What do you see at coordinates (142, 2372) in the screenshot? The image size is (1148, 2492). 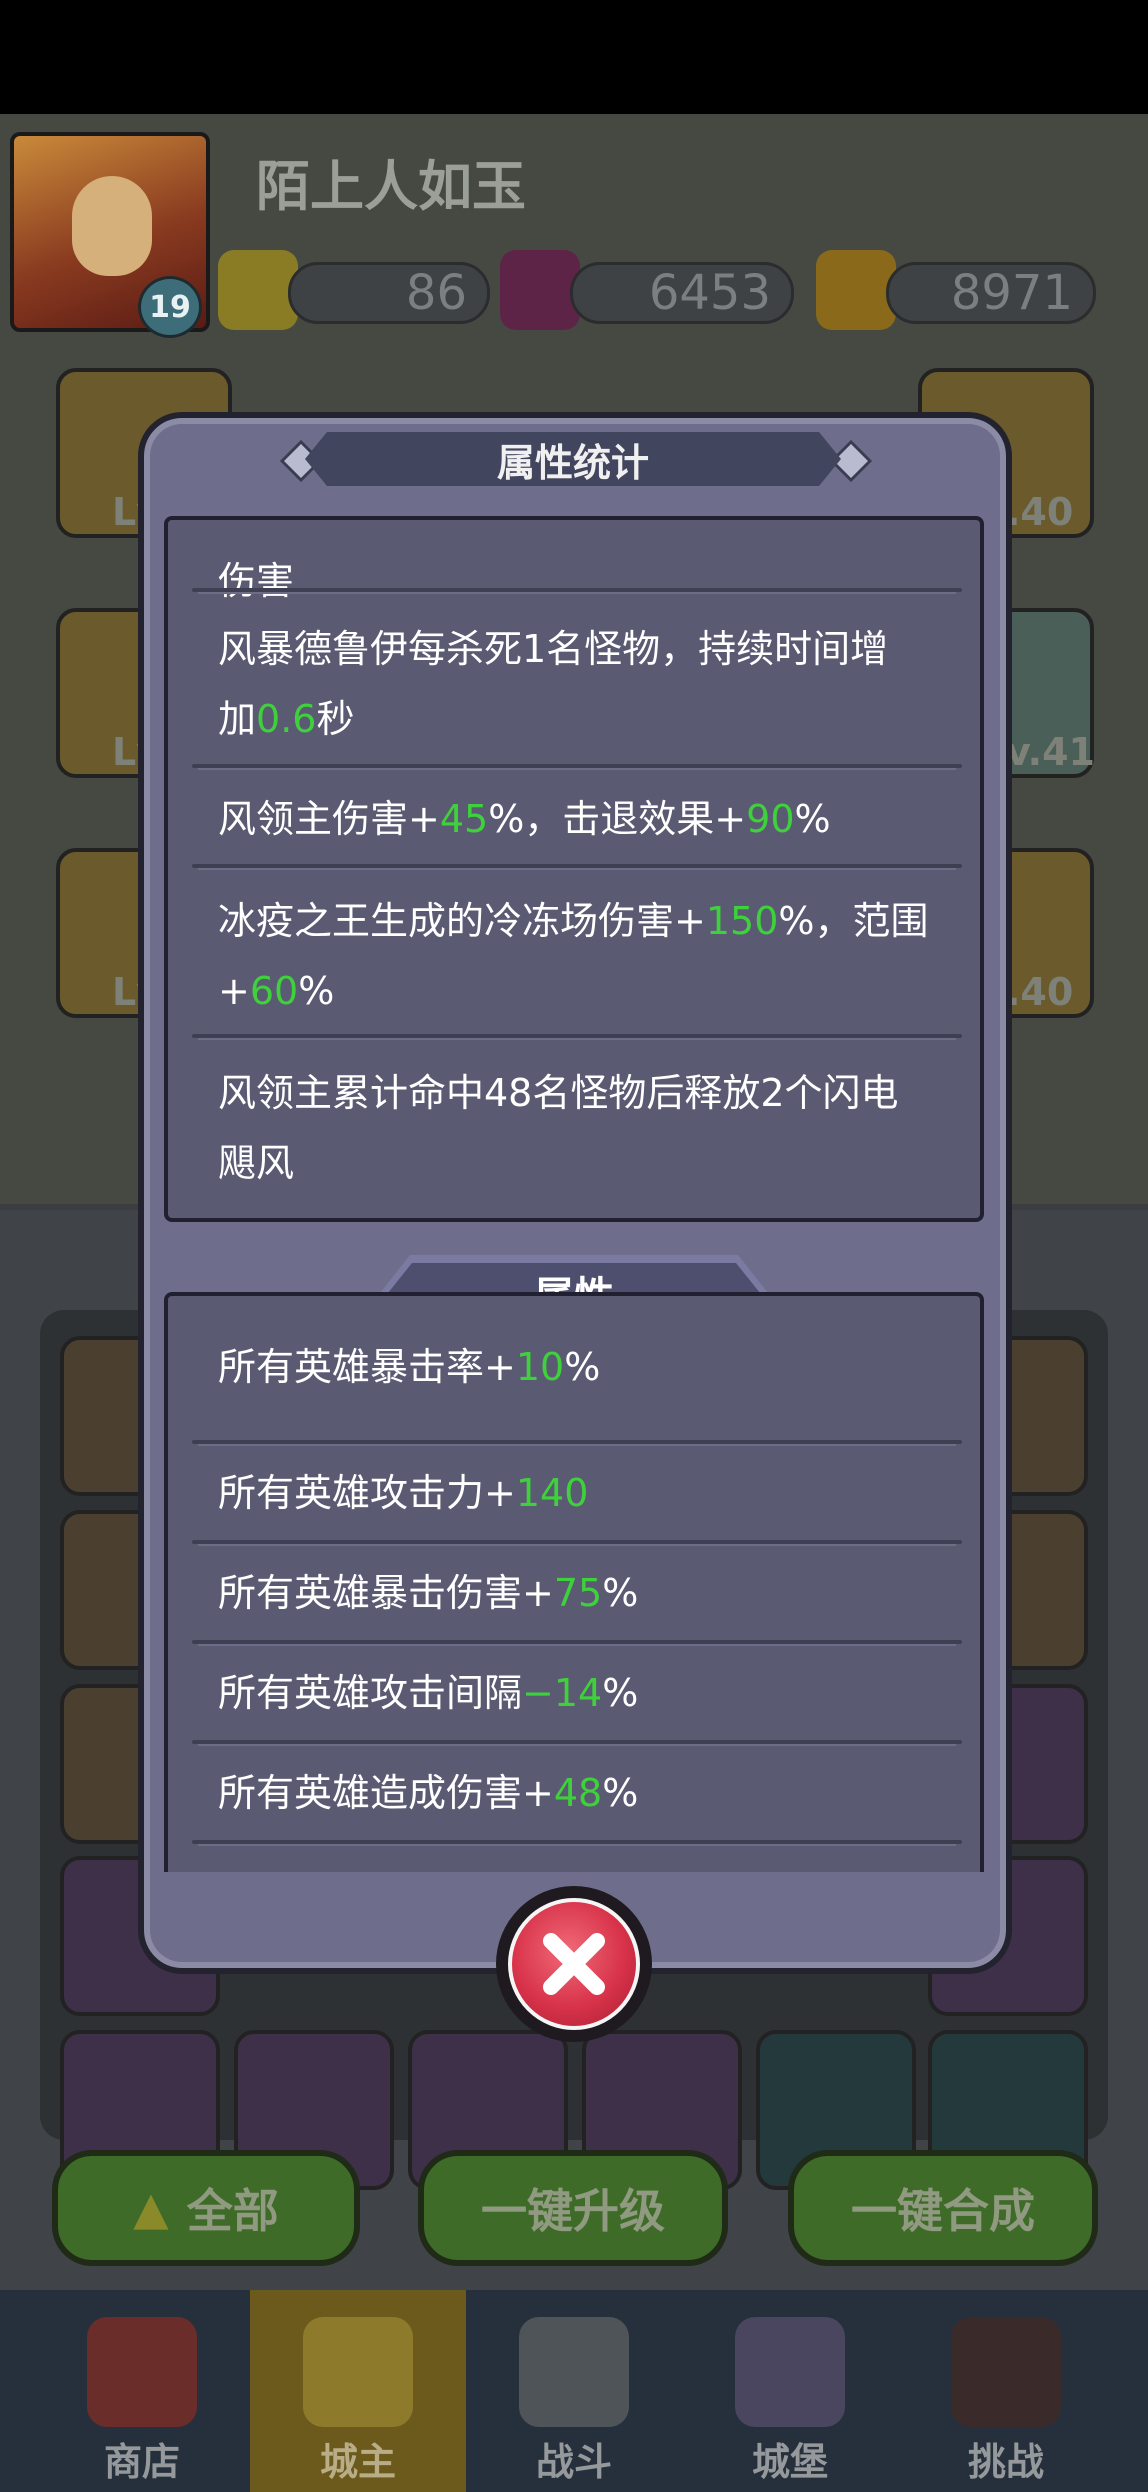 I see `shop-icon` at bounding box center [142, 2372].